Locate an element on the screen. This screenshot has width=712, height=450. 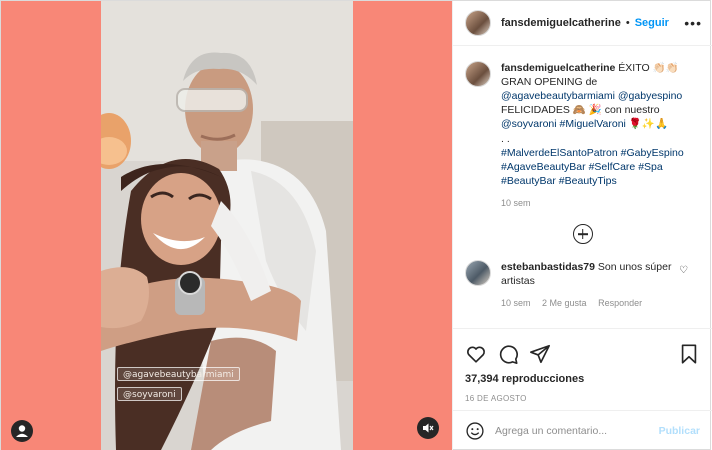
publish-button: Publicar is located at coordinates (679, 431).